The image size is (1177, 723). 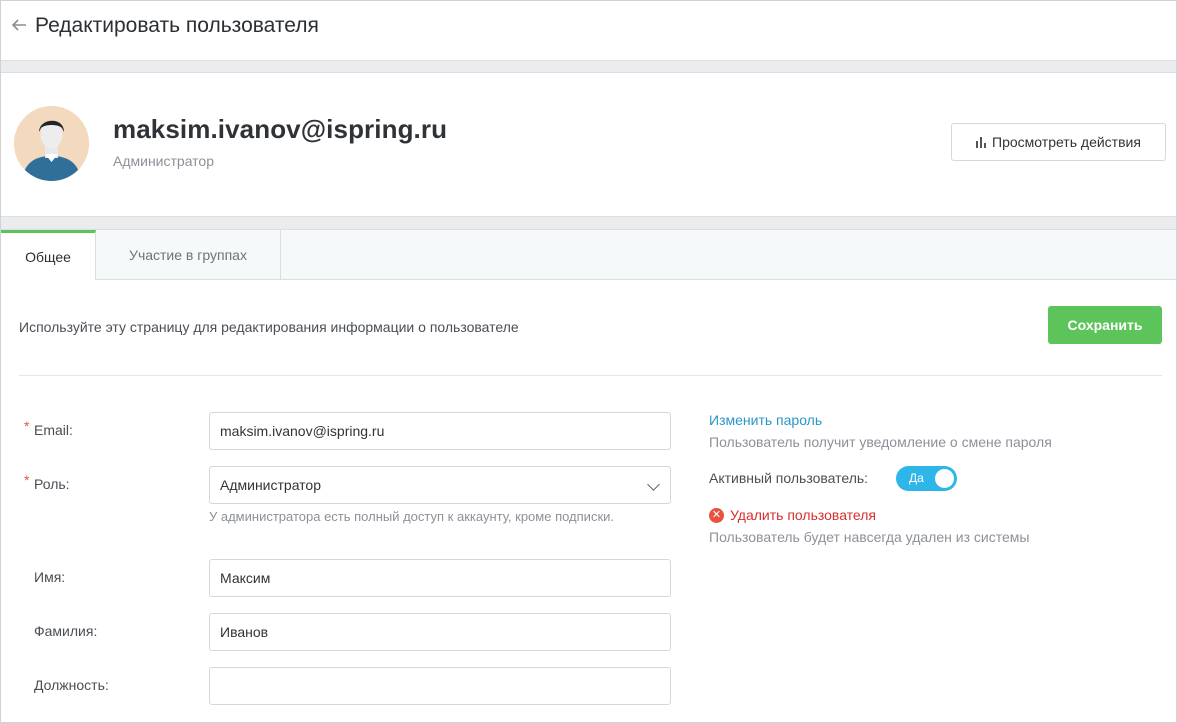 What do you see at coordinates (177, 25) in the screenshot?
I see `page-title: Редактировать пользователя` at bounding box center [177, 25].